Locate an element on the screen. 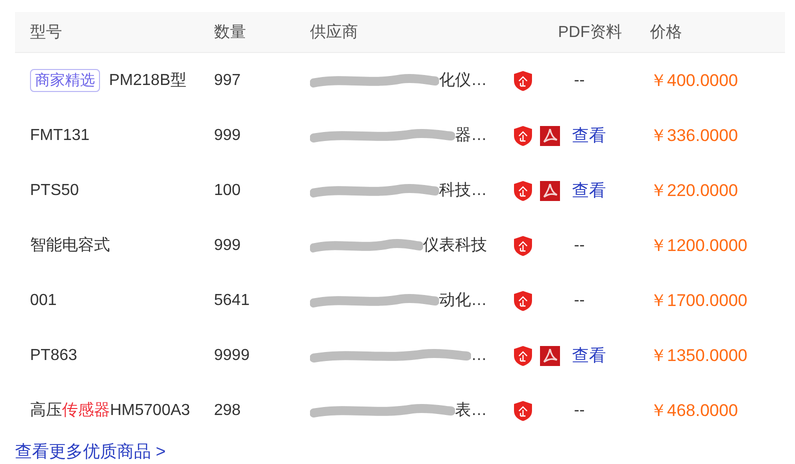  column-header: 供应商 is located at coordinates (334, 32).